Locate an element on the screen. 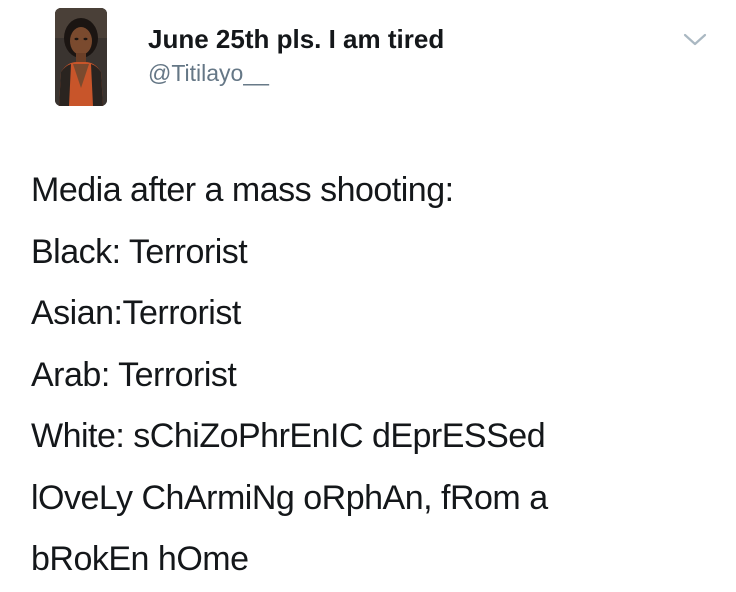  tweet-line: Media after a mass shooting: is located at coordinates (242, 190).